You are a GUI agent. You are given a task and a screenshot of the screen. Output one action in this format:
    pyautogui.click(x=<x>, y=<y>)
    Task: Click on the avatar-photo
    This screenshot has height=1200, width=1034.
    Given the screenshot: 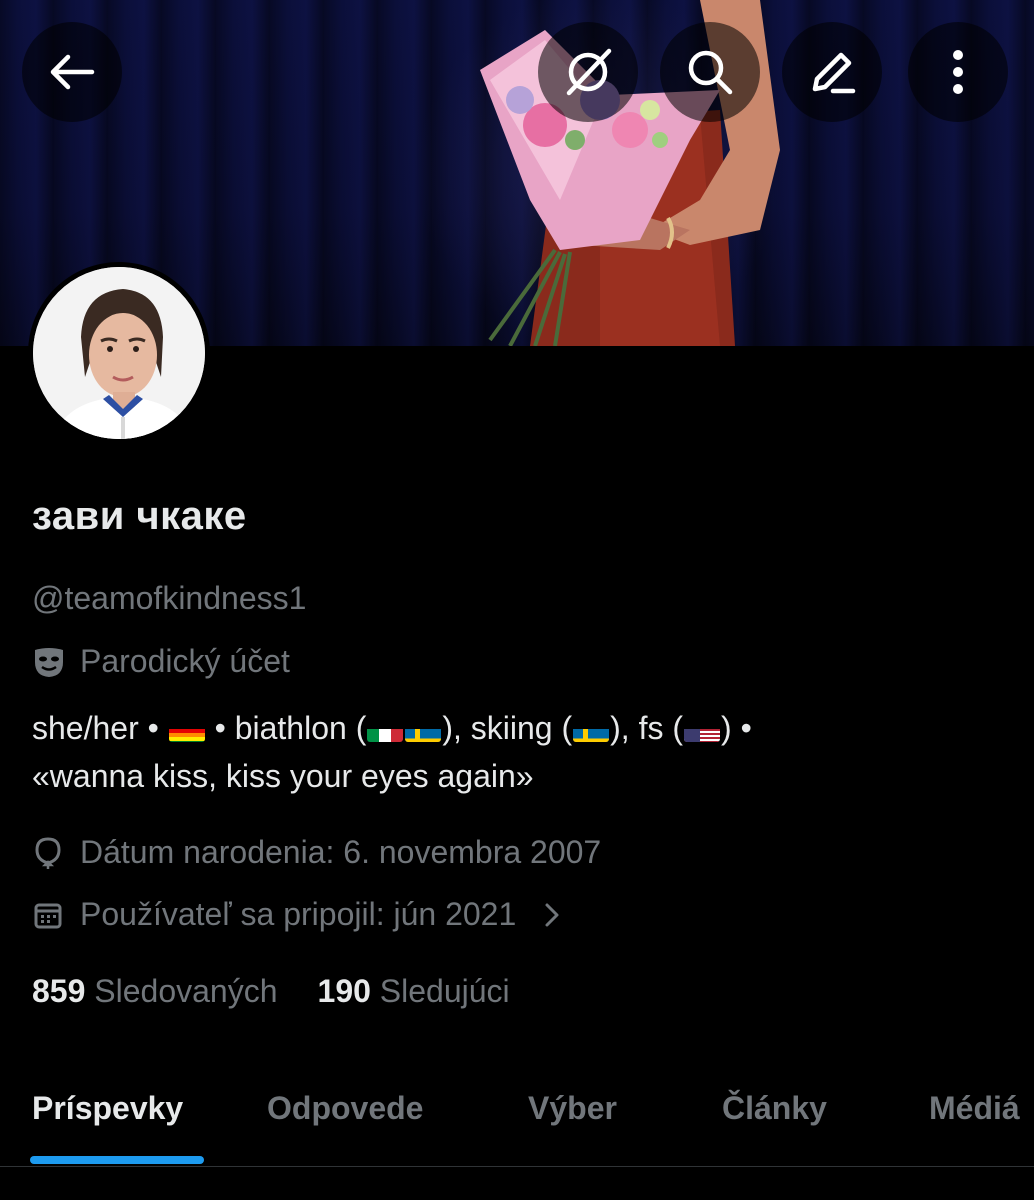 What is the action you would take?
    pyautogui.click(x=119, y=353)
    